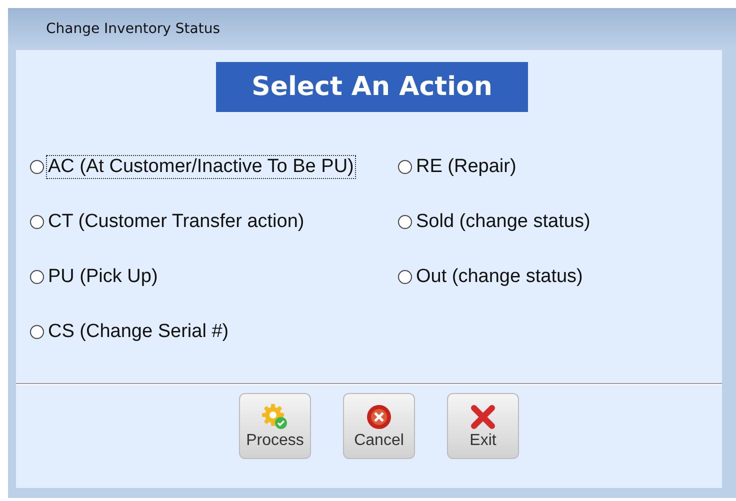 This screenshot has height=501, width=736. I want to click on process-button: Process, so click(275, 426).